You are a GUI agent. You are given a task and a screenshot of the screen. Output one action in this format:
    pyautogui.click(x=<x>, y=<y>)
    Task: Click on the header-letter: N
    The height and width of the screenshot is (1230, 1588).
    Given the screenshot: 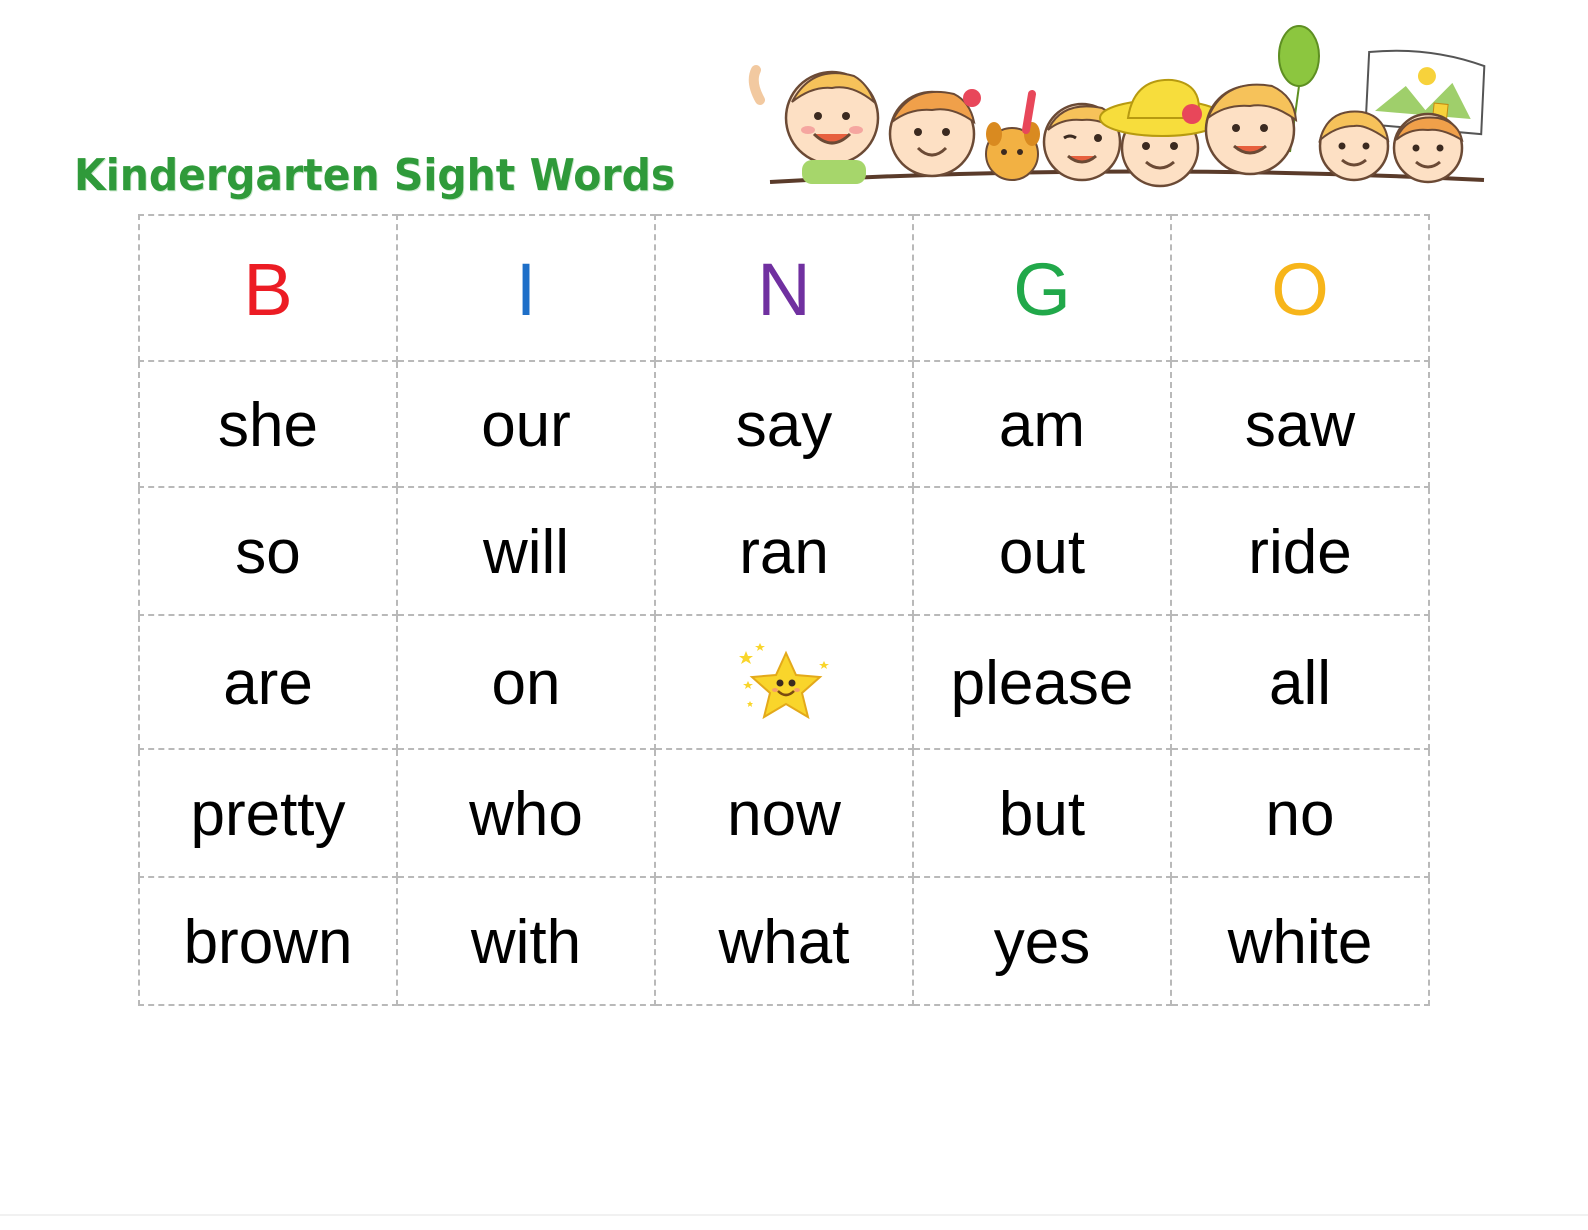 What is the action you would take?
    pyautogui.click(x=784, y=289)
    